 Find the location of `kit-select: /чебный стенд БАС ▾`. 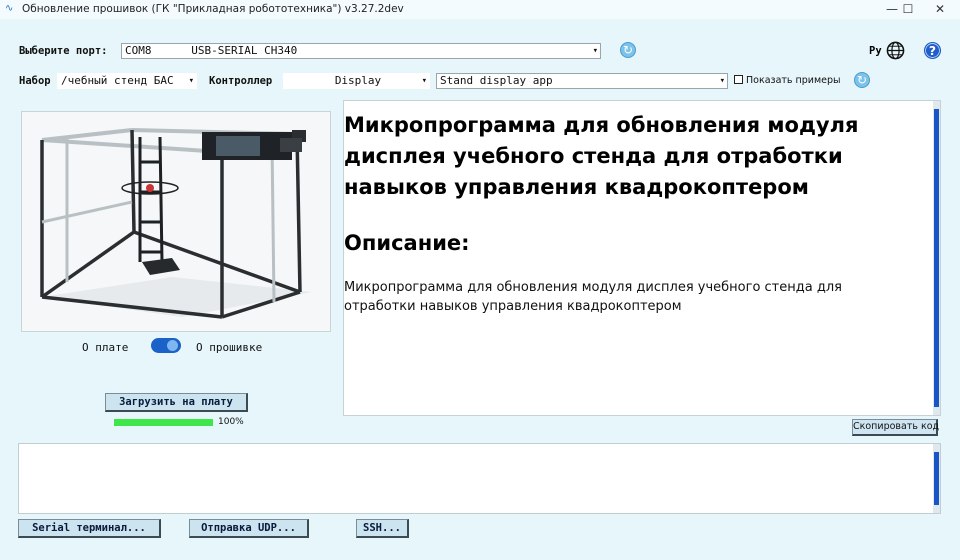

kit-select: /чебный стенд БАС ▾ is located at coordinates (127, 81).